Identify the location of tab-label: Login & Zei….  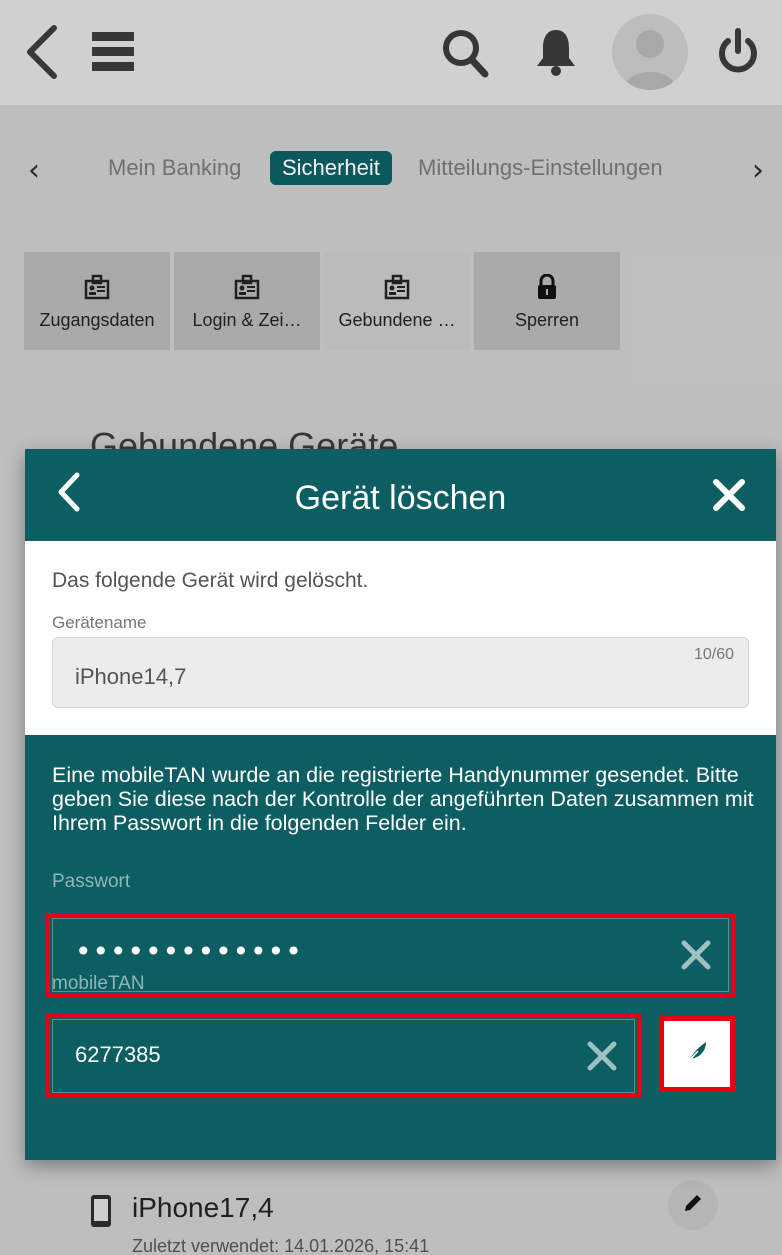
(247, 320).